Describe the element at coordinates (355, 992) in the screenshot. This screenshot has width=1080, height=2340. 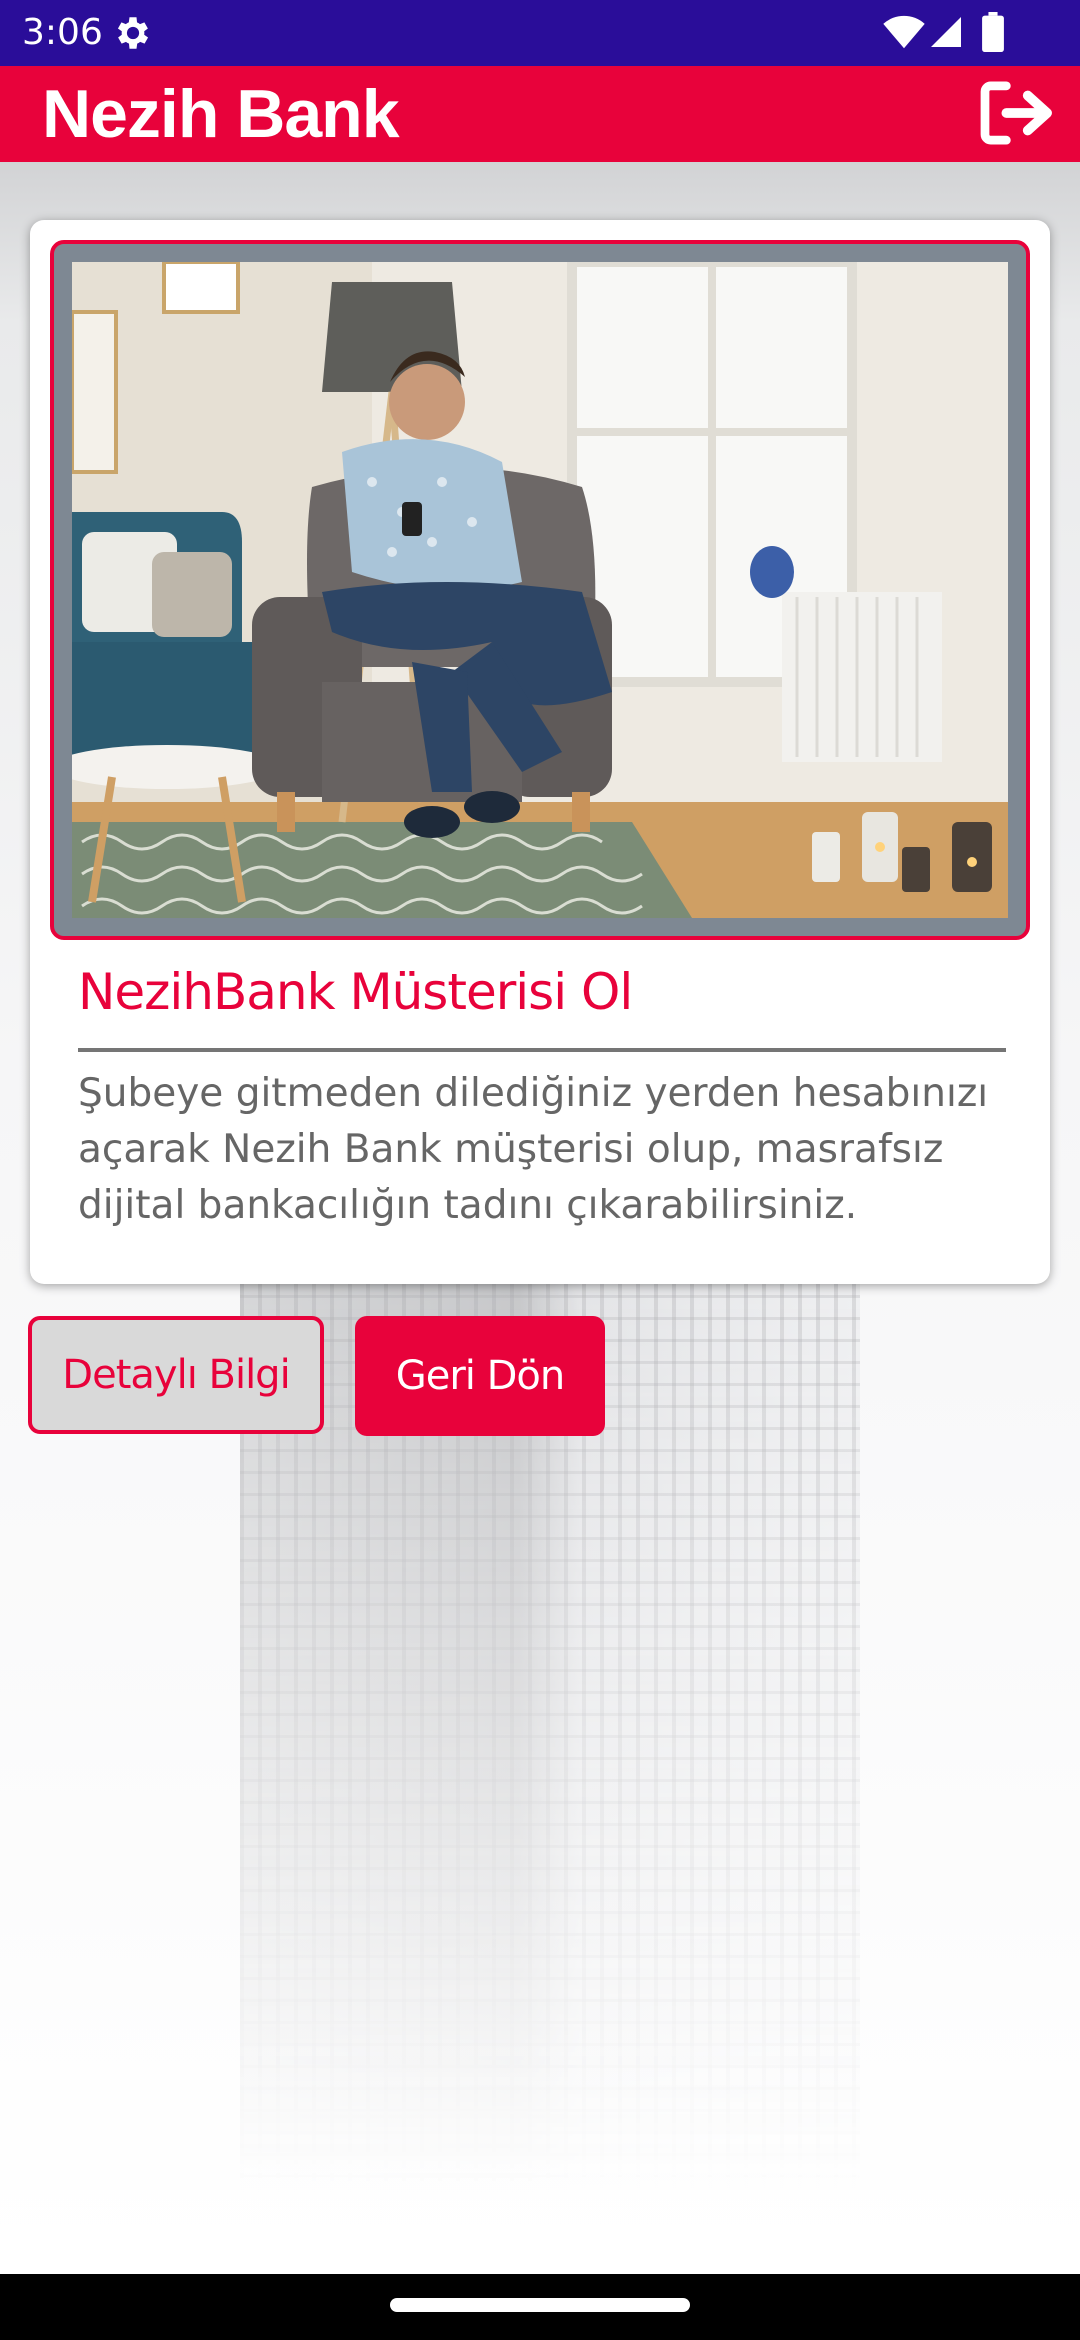
I see `card-title: NezihBank Müsterisi Ol` at that location.